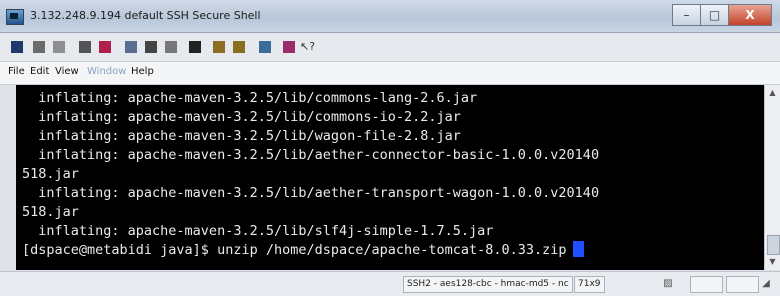  I want to click on minimize-button: –, so click(686, 15).